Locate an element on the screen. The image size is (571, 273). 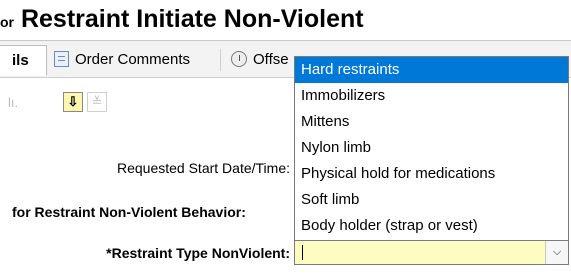
dropdown-option-mittens: Mittens is located at coordinates (431, 122).